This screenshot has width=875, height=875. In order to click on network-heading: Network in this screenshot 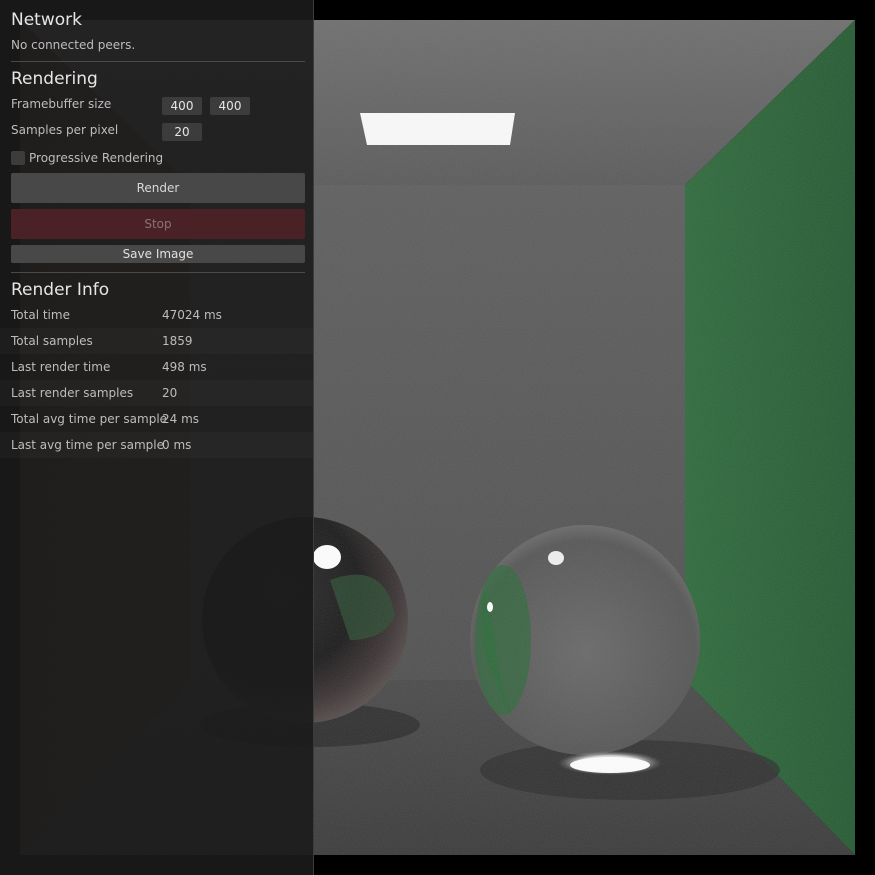, I will do `click(46, 20)`.